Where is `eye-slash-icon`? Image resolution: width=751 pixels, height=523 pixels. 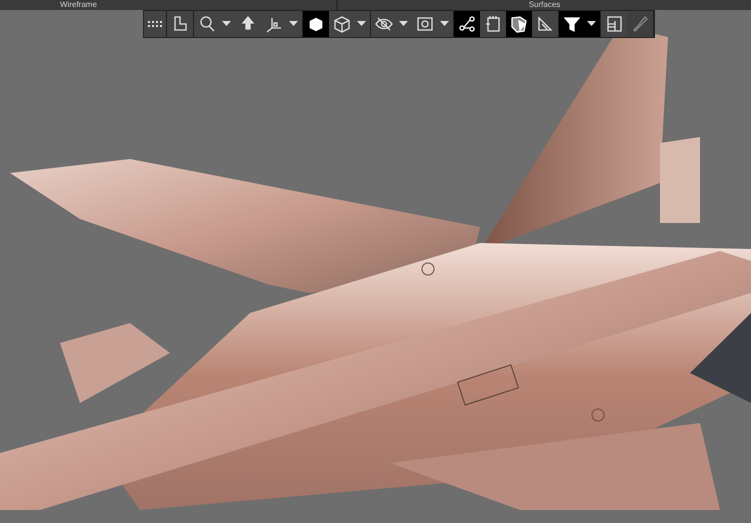
eye-slash-icon is located at coordinates (384, 24).